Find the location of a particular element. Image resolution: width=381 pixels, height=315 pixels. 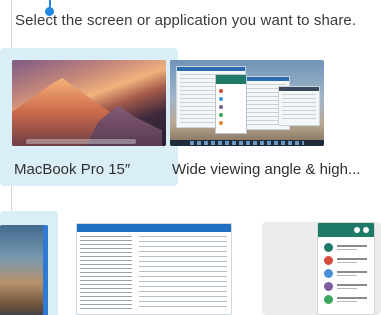

outlook-window-thumbnail is located at coordinates (154, 269).